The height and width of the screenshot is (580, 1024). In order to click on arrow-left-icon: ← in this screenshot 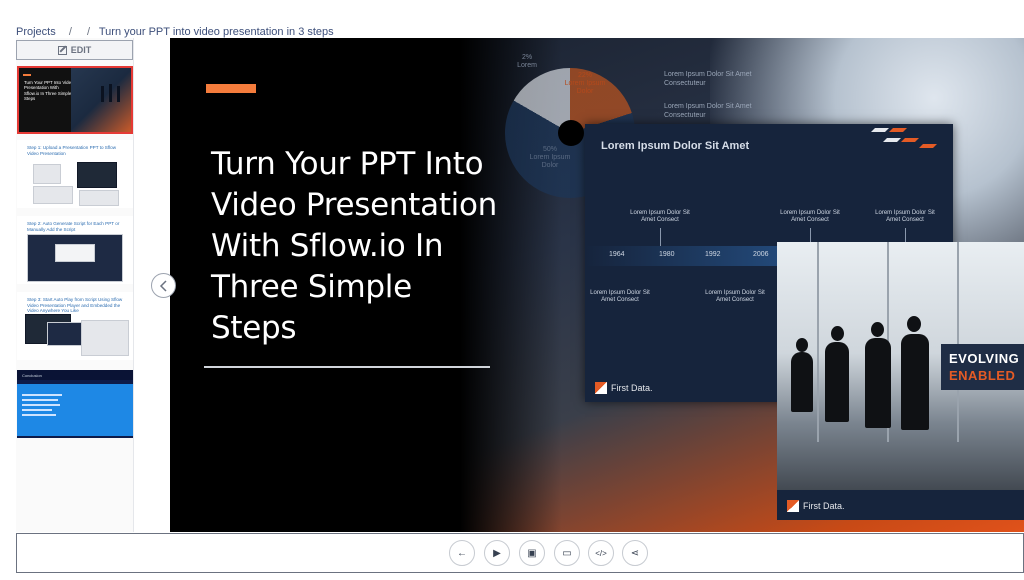, I will do `click(462, 553)`.